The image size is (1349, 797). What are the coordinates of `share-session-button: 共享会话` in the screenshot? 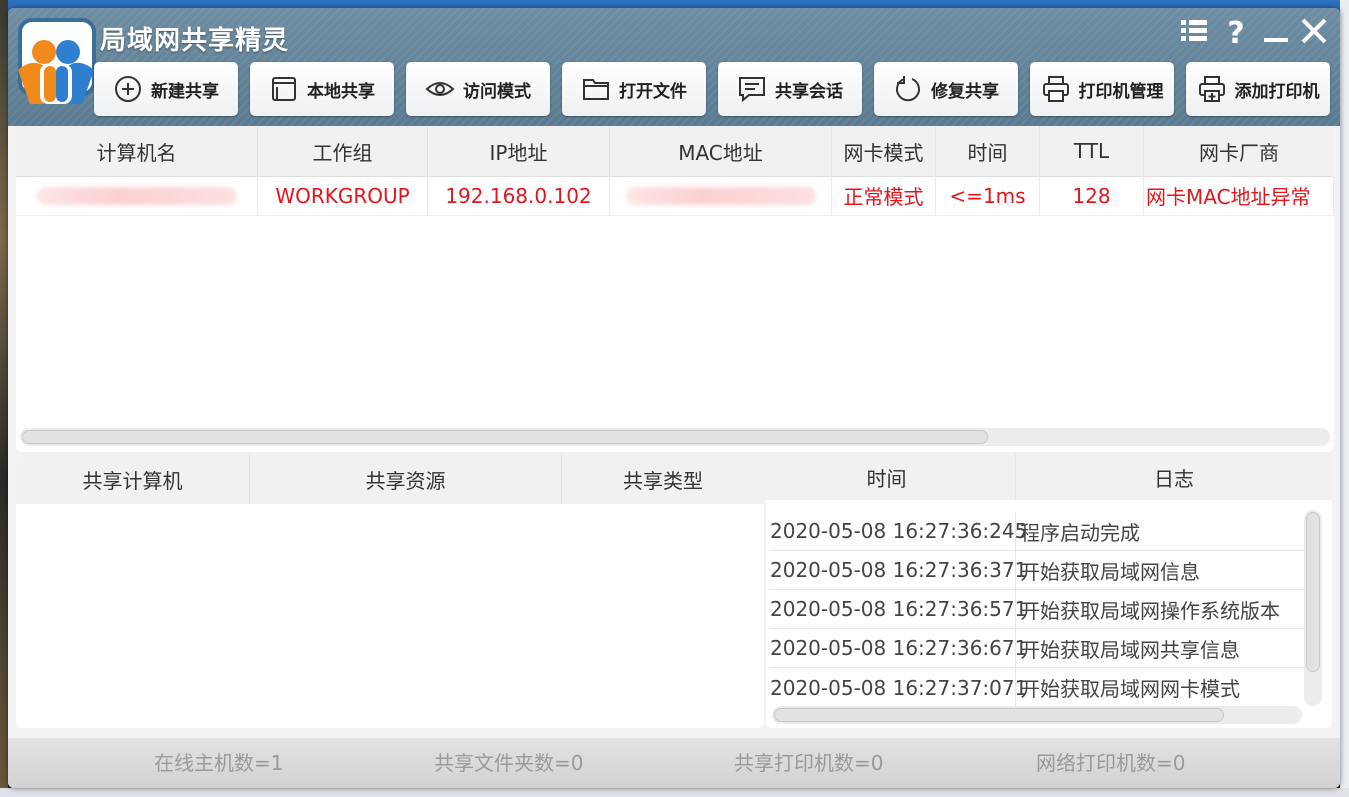 It's located at (790, 89).